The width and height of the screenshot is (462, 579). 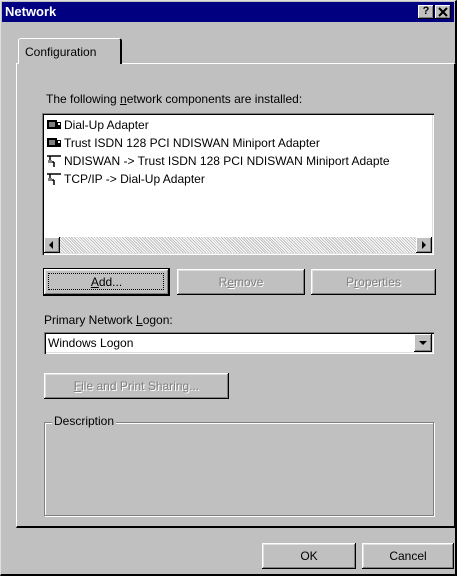 What do you see at coordinates (239, 343) in the screenshot?
I see `primary-logon-select: Windows Logon` at bounding box center [239, 343].